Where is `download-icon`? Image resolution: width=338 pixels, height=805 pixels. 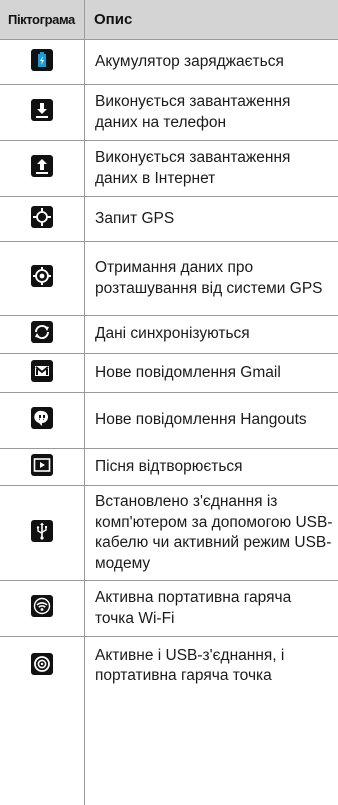
download-icon is located at coordinates (42, 112).